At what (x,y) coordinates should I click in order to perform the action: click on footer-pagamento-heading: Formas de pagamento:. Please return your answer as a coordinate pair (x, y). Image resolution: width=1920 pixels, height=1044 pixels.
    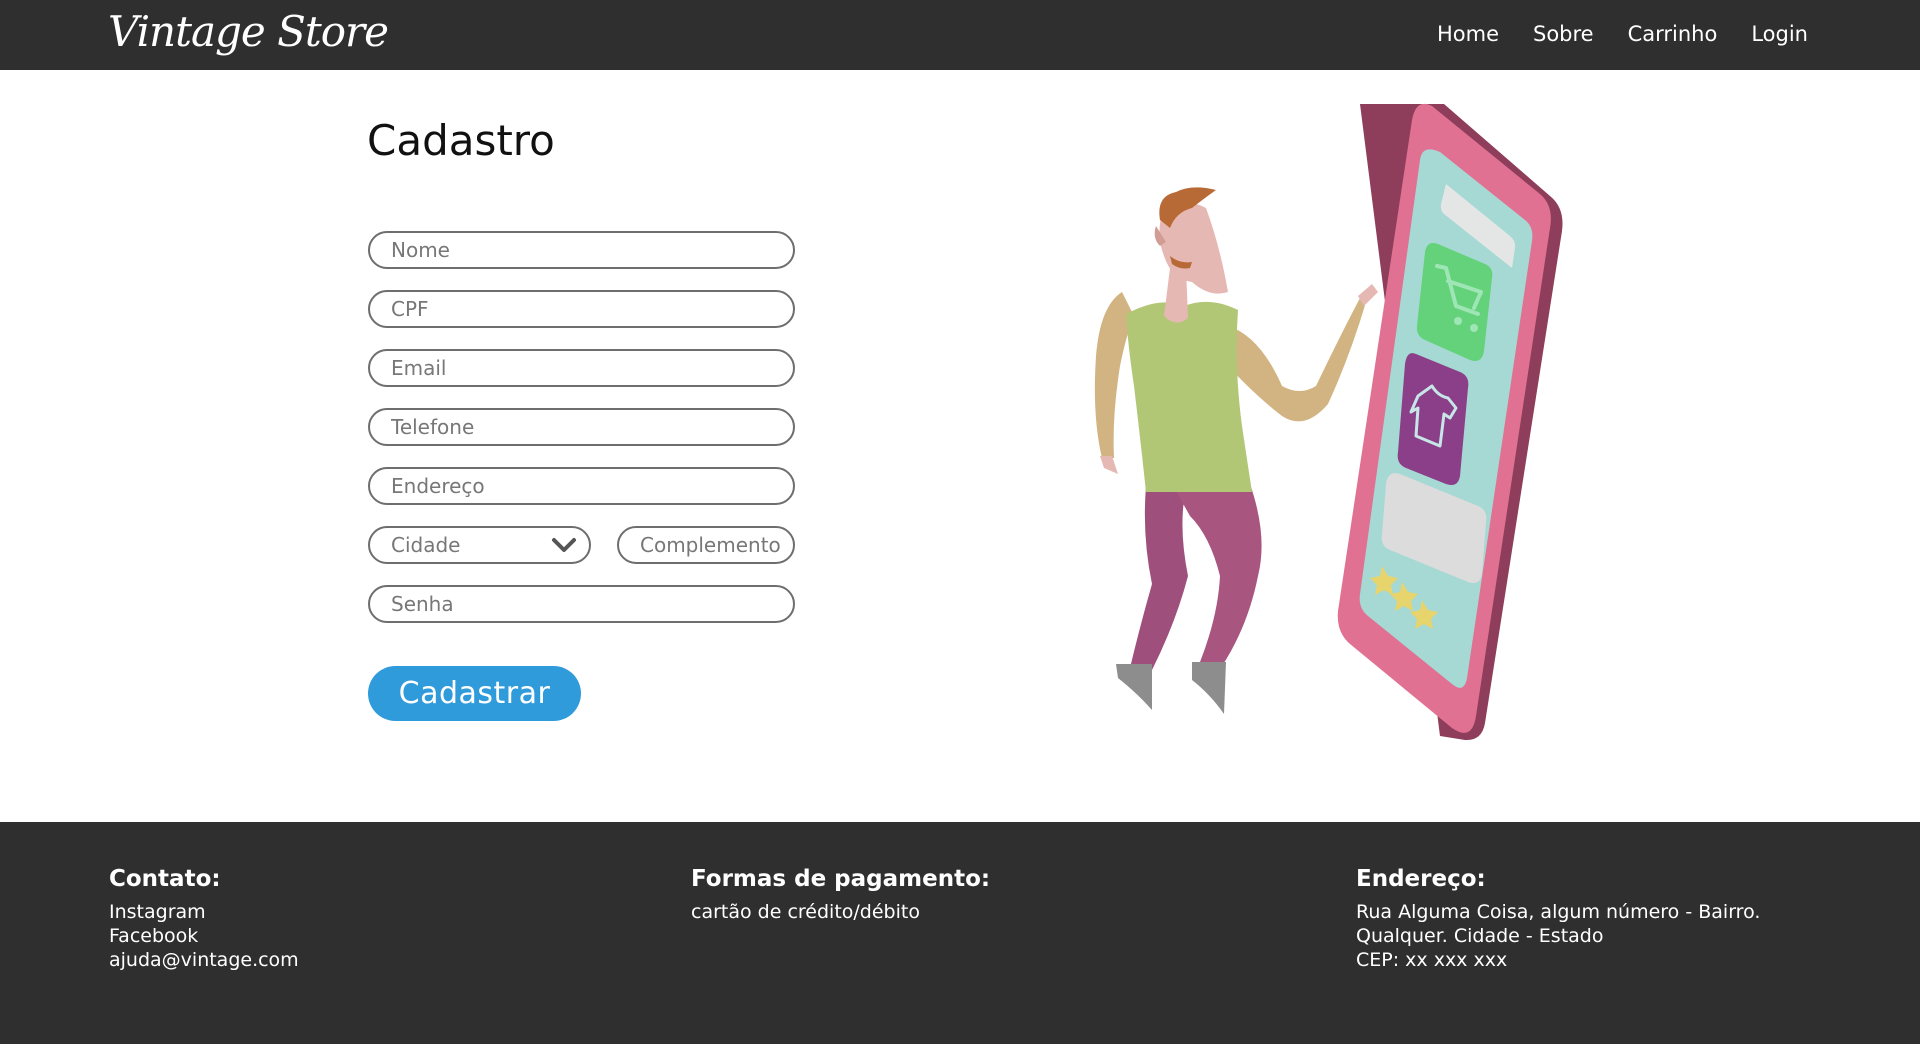
    Looking at the image, I should click on (841, 879).